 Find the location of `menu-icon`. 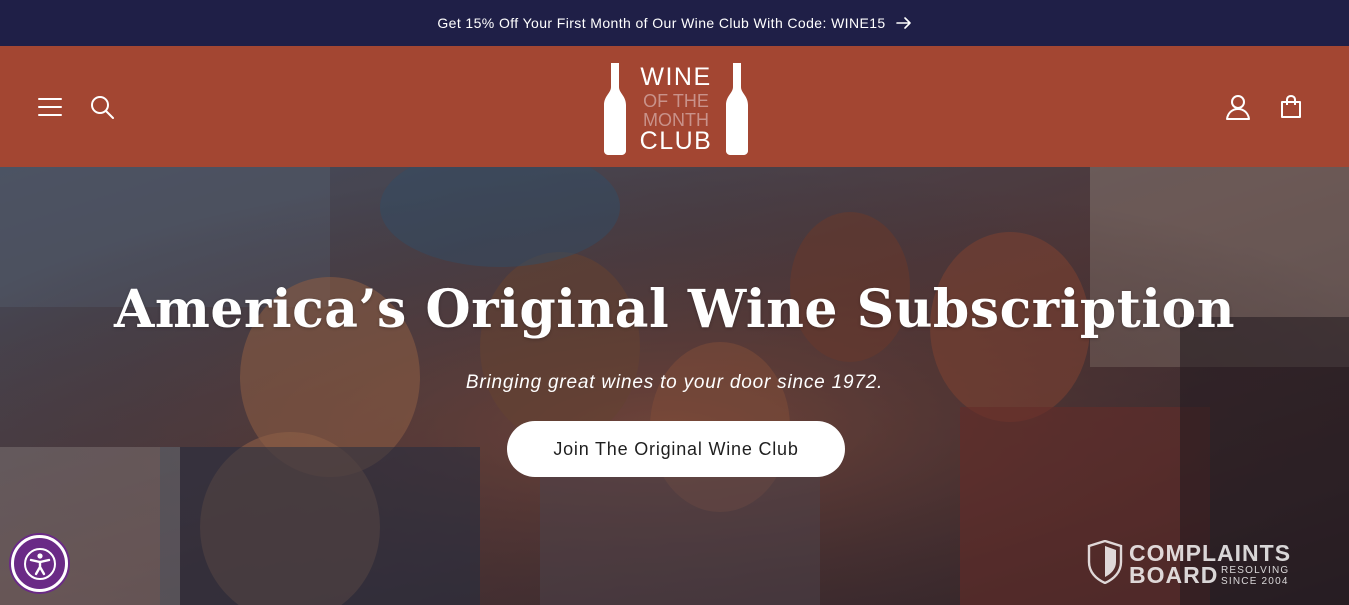

menu-icon is located at coordinates (50, 106).